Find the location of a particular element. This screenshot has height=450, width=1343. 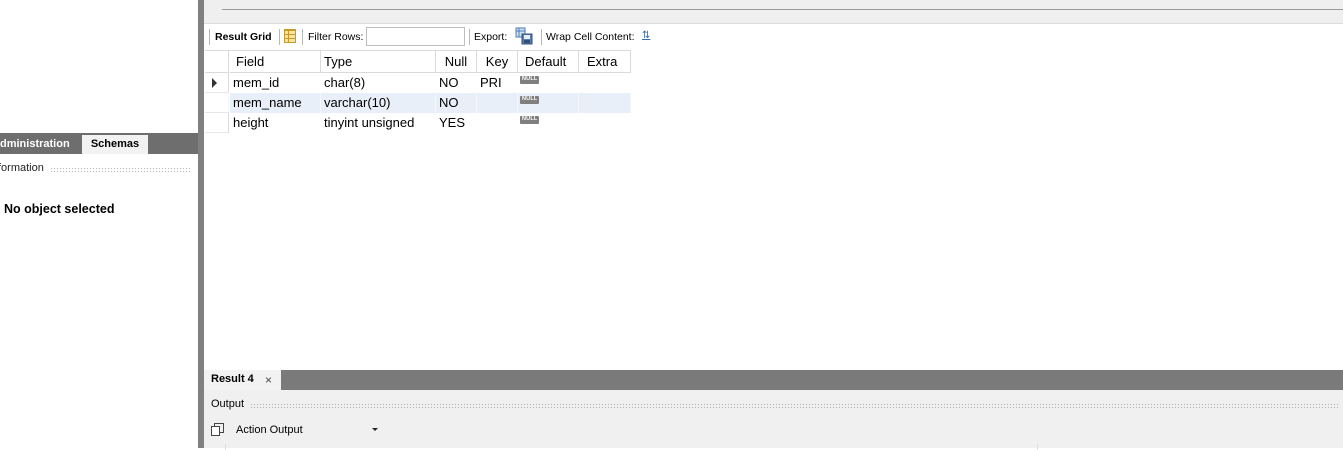

tab-result-4: Result 4 × is located at coordinates (242, 380).